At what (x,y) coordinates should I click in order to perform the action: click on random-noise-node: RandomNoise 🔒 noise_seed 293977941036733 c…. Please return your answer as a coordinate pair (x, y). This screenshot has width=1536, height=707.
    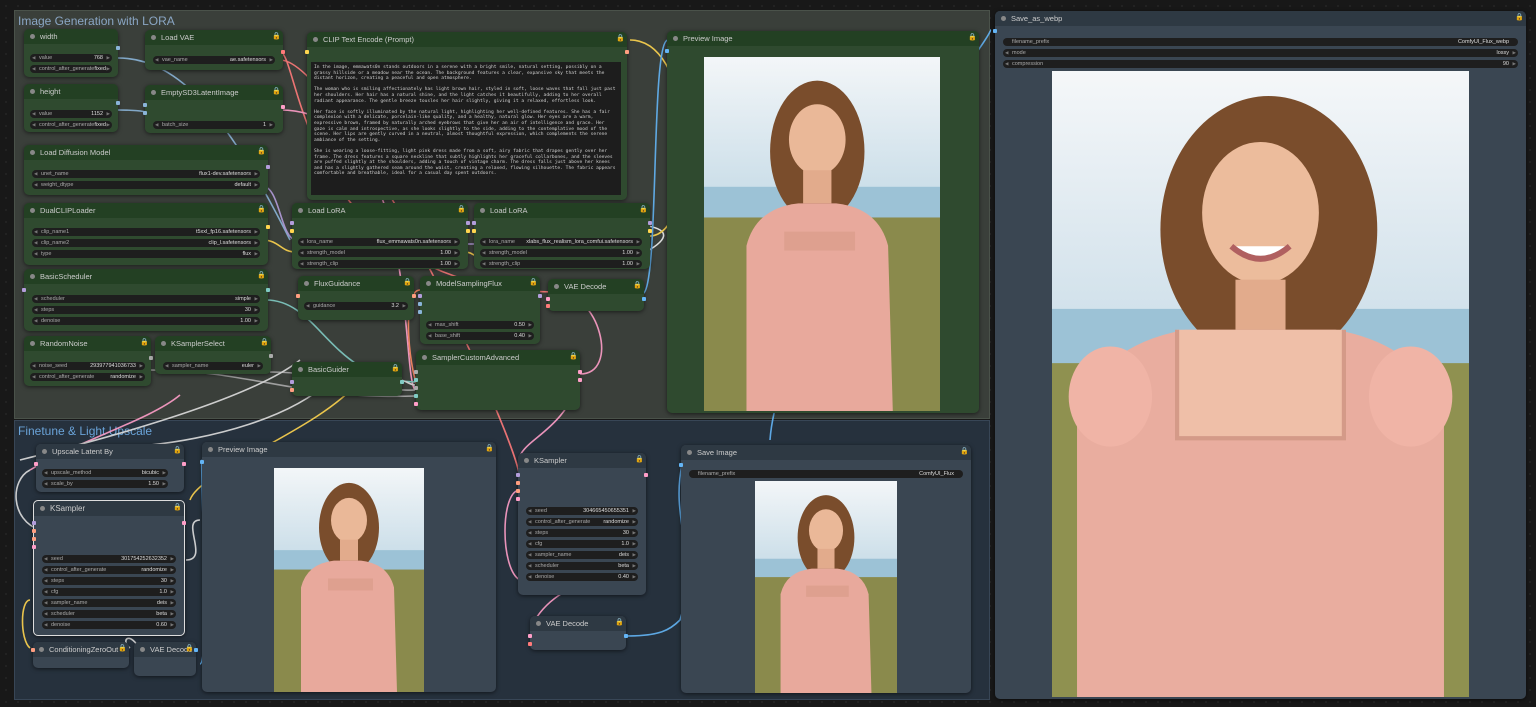
    Looking at the image, I should click on (88, 361).